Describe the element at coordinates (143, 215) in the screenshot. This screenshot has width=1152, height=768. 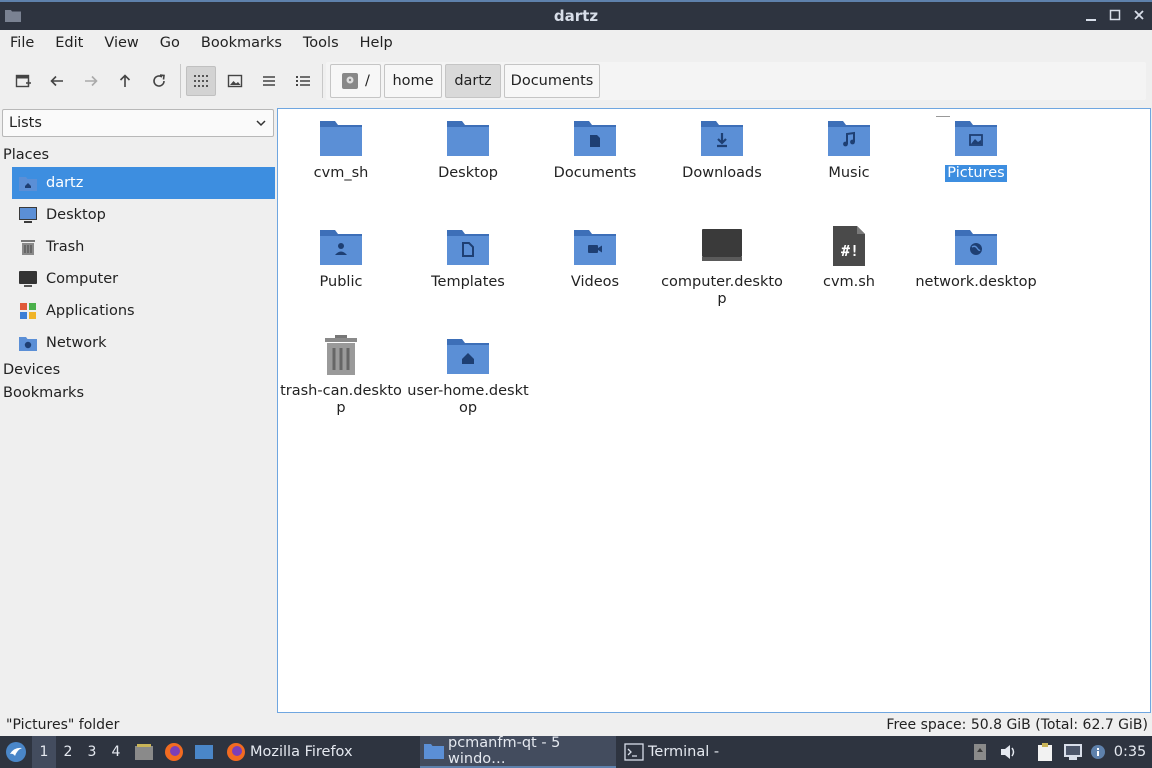
I see `sidebar-item-desktop: Desktop` at that location.